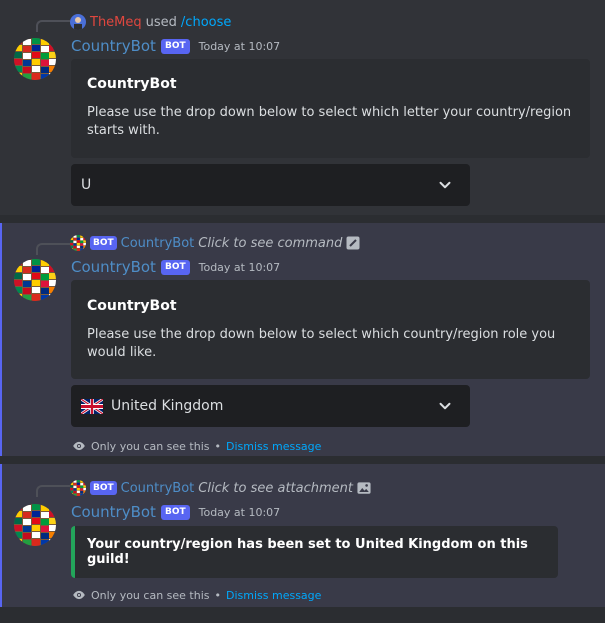 The width and height of the screenshot is (605, 623). What do you see at coordinates (86, 185) in the screenshot?
I see `select-value: U` at bounding box center [86, 185].